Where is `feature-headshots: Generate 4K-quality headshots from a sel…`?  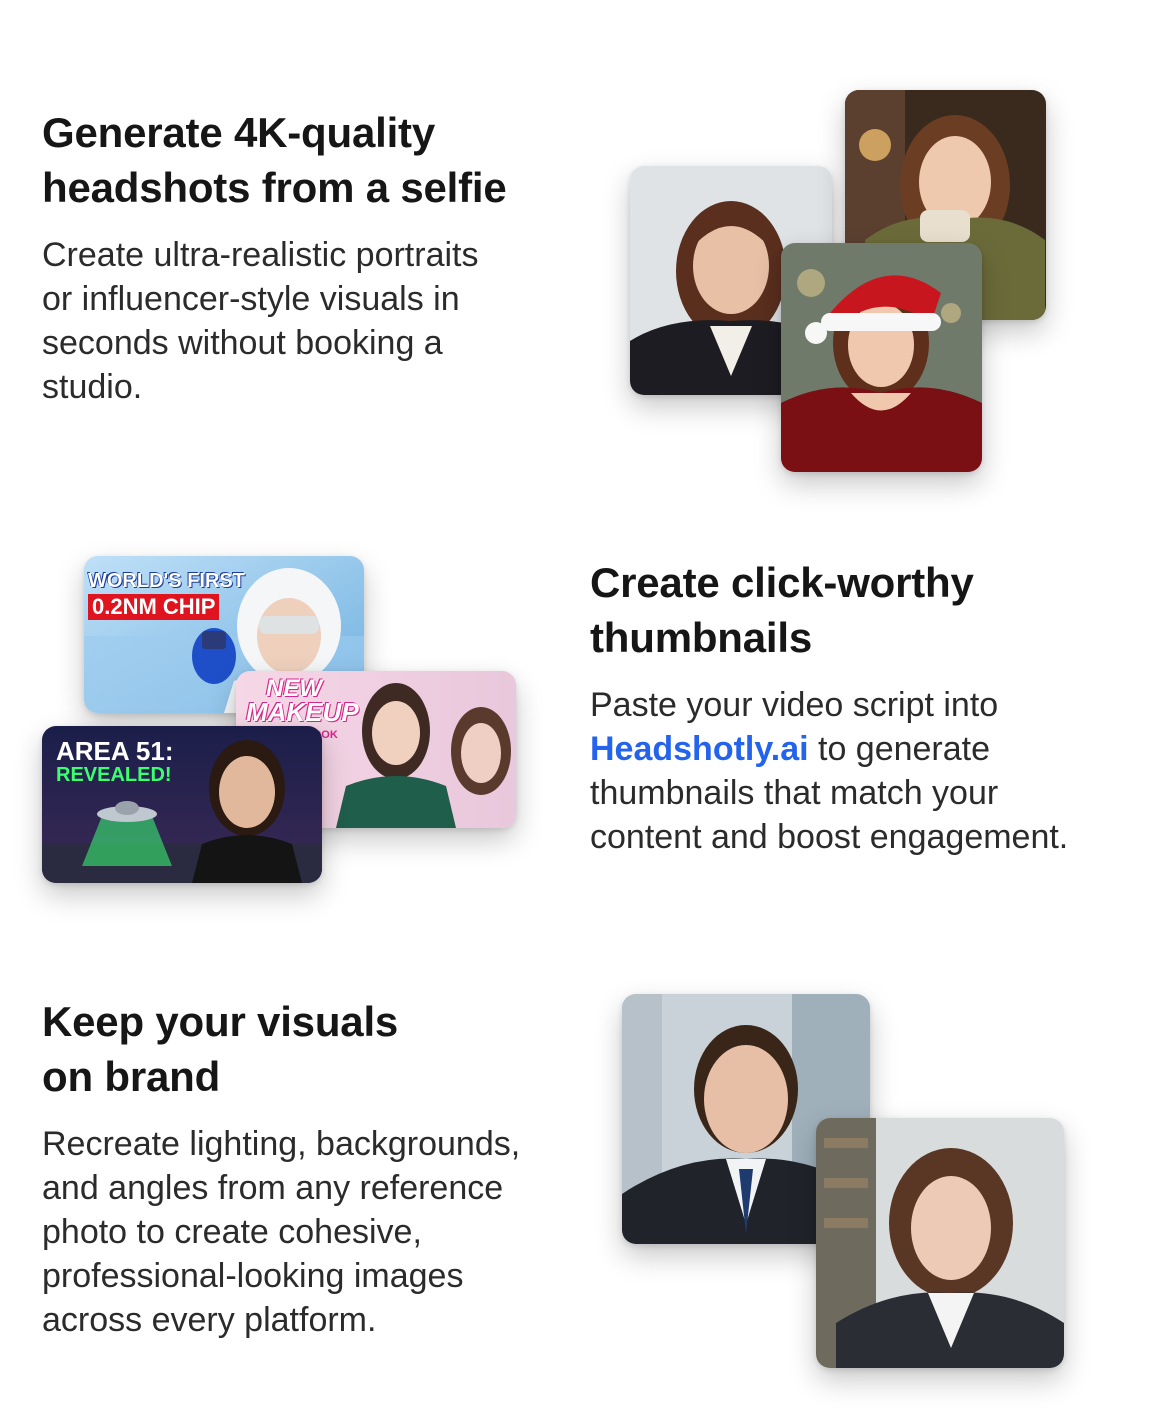
feature-headshots: Generate 4K-quality headshots from a sel… is located at coordinates (312, 257).